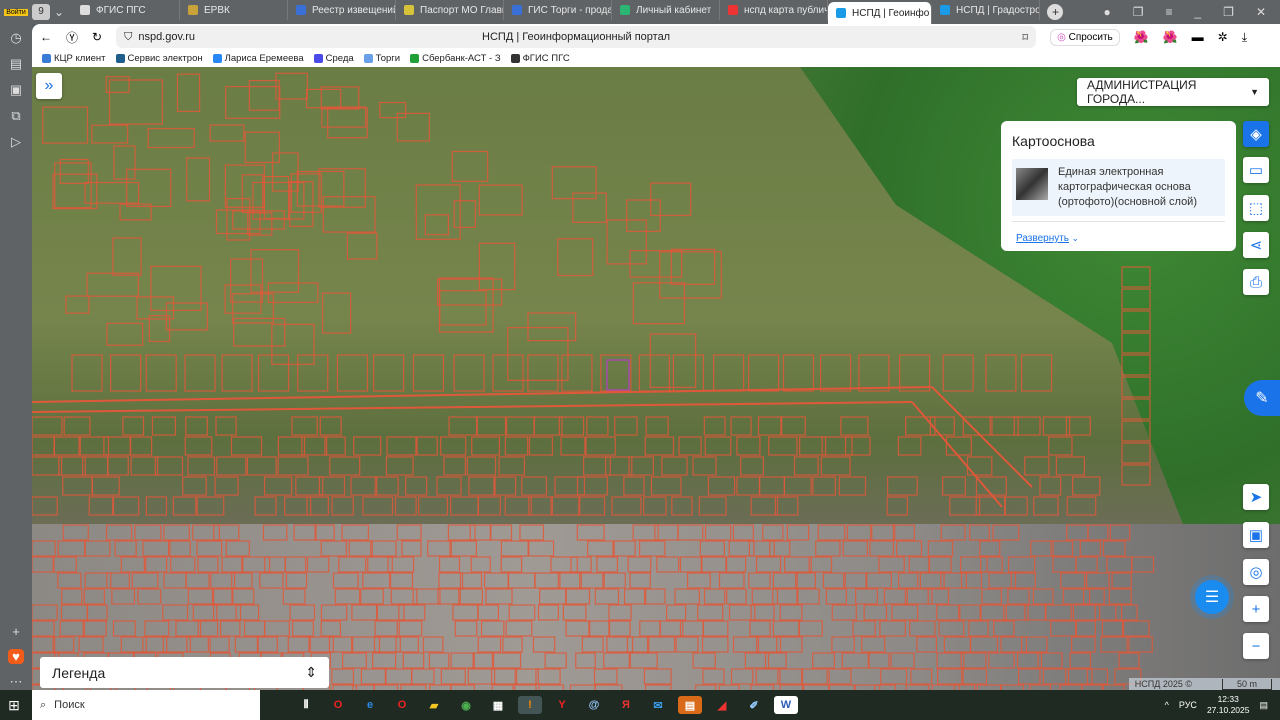 This screenshot has height=720, width=1280. Describe the element at coordinates (16, 682) in the screenshot. I see `more-icon: ⋯` at that location.